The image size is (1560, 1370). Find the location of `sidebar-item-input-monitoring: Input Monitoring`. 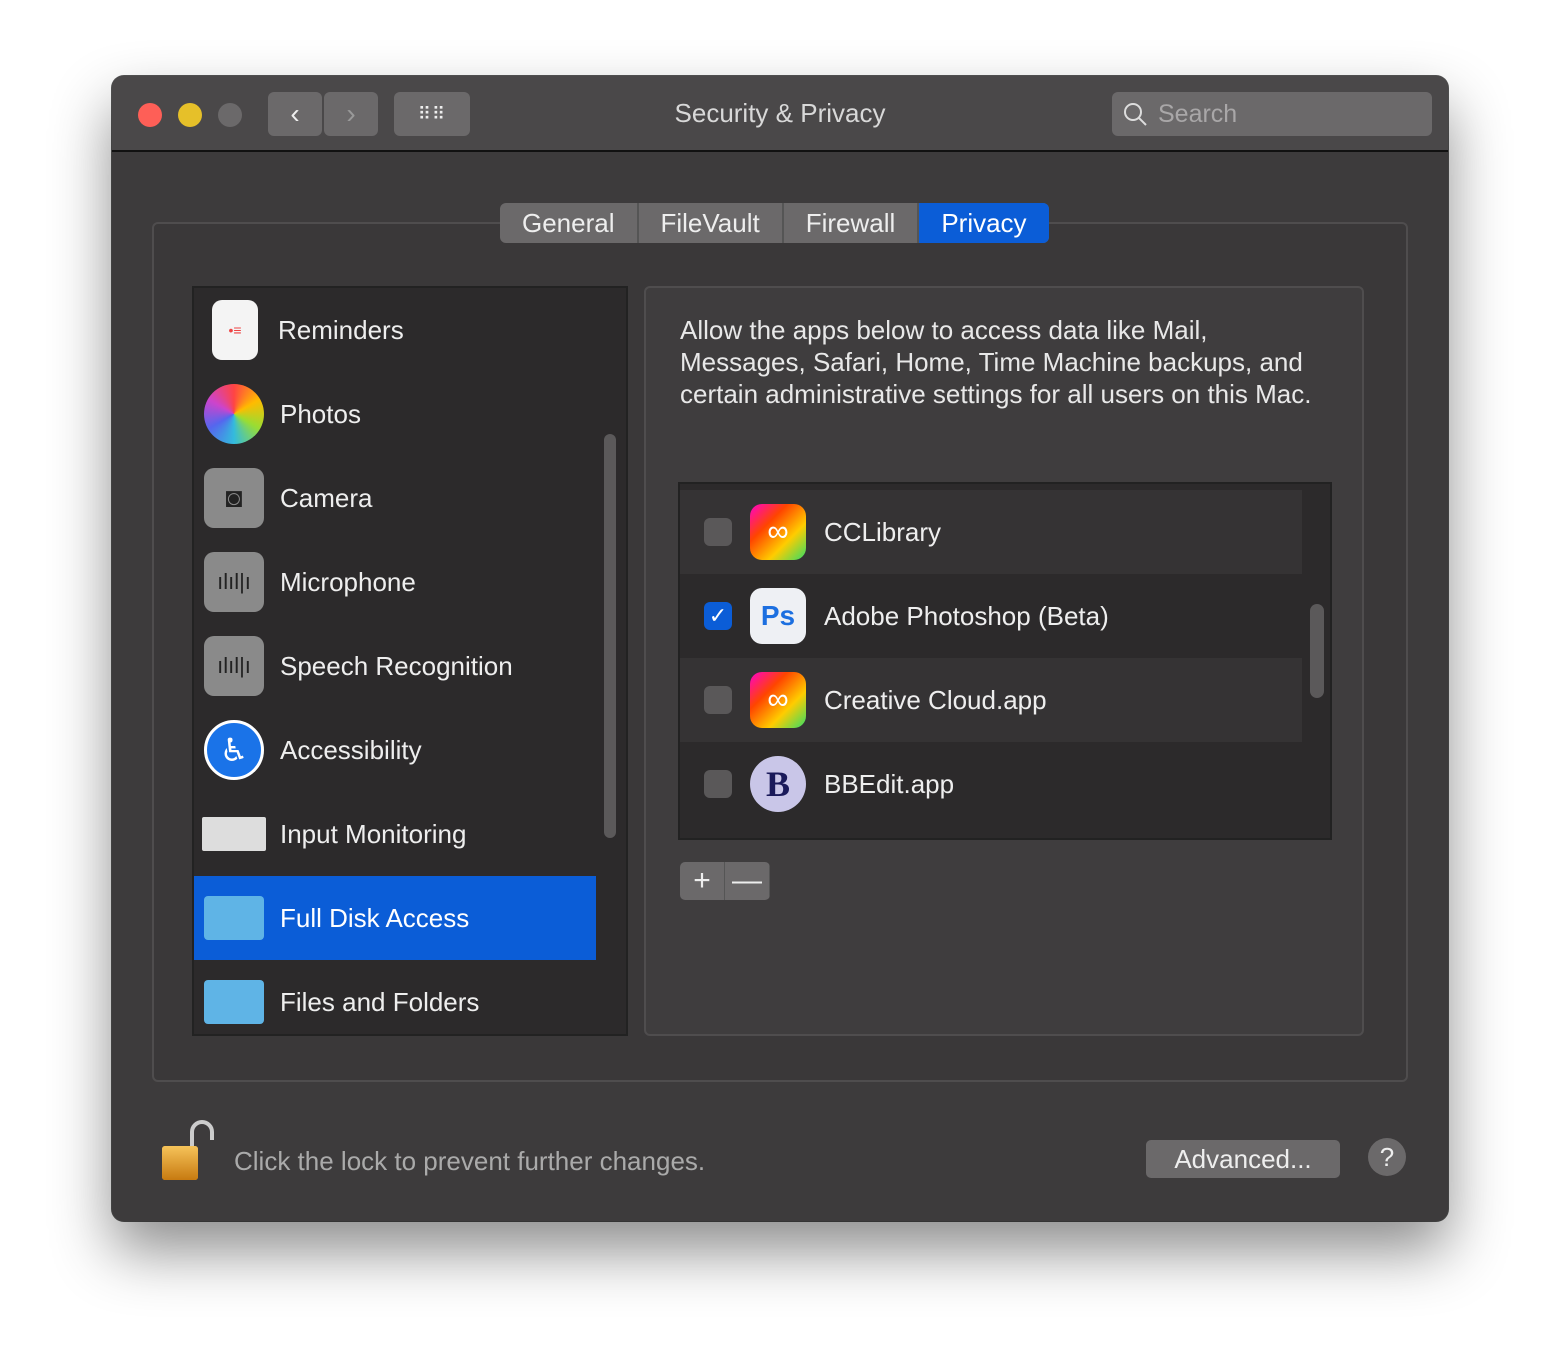

sidebar-item-input-monitoring: Input Monitoring is located at coordinates (395, 834).